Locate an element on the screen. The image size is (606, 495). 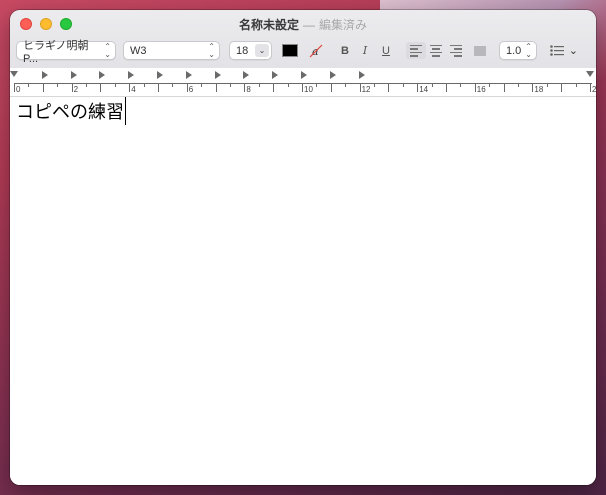
justify-icon is located at coordinates (480, 50).